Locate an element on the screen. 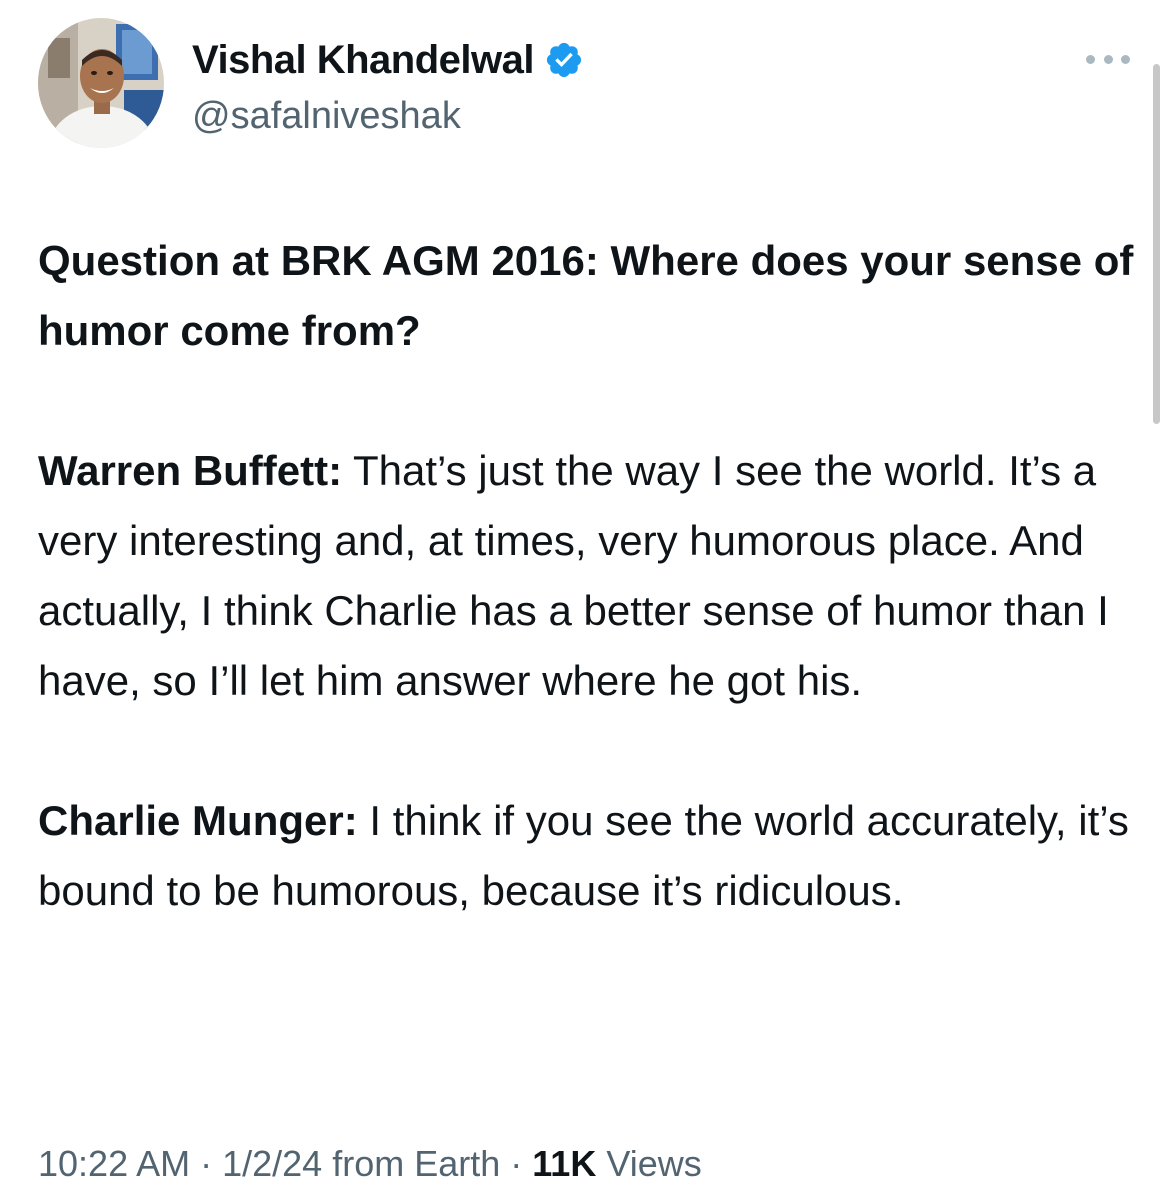 The width and height of the screenshot is (1170, 1202). name-row: Vishal Khandelwal is located at coordinates (388, 60).